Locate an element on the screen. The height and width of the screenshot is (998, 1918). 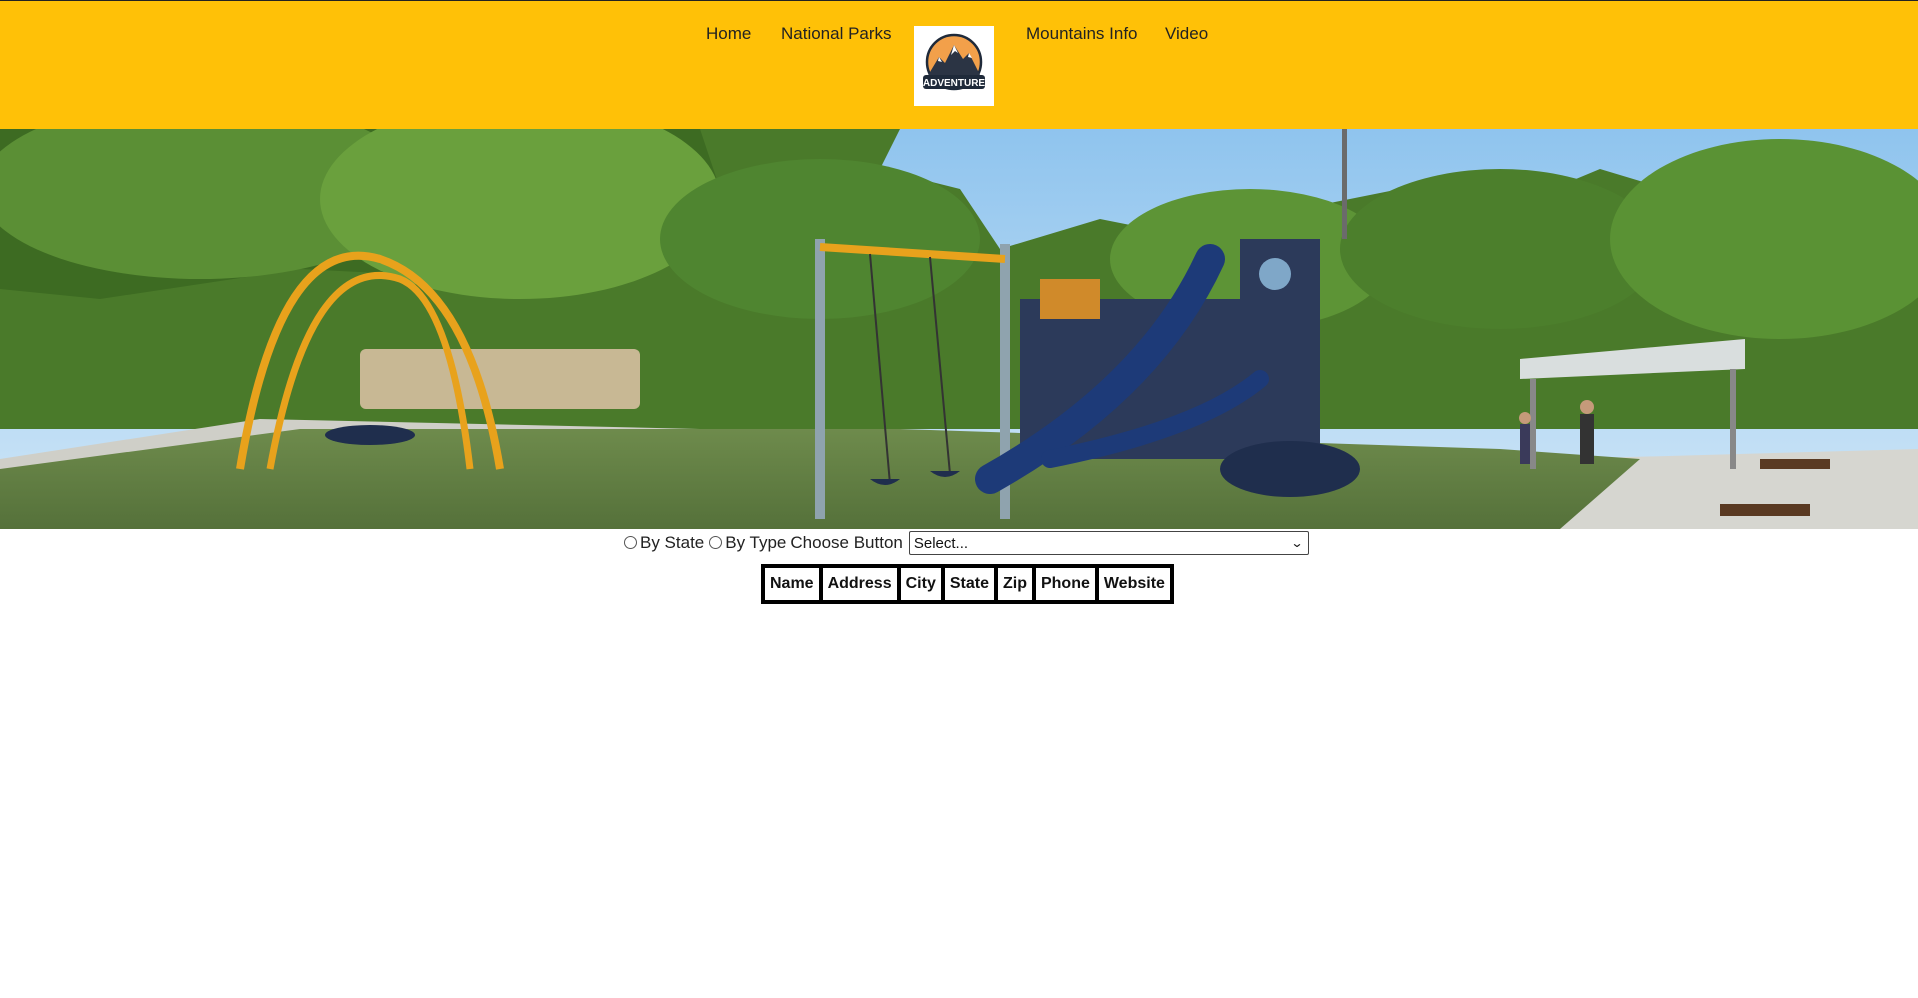
radio-by-state is located at coordinates (630, 542).